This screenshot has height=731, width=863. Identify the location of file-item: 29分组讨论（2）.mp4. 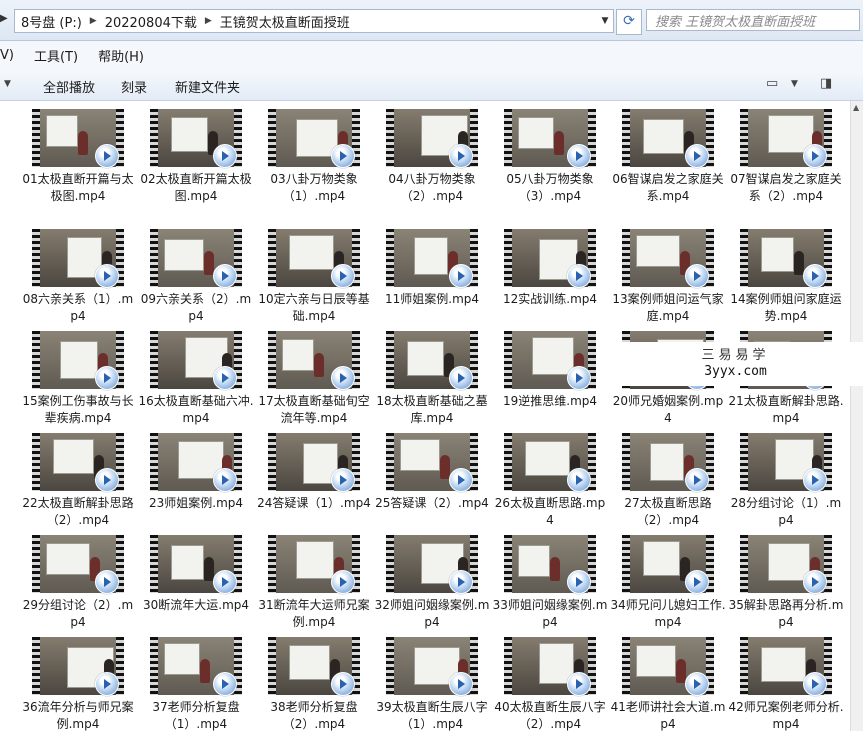
(76, 585).